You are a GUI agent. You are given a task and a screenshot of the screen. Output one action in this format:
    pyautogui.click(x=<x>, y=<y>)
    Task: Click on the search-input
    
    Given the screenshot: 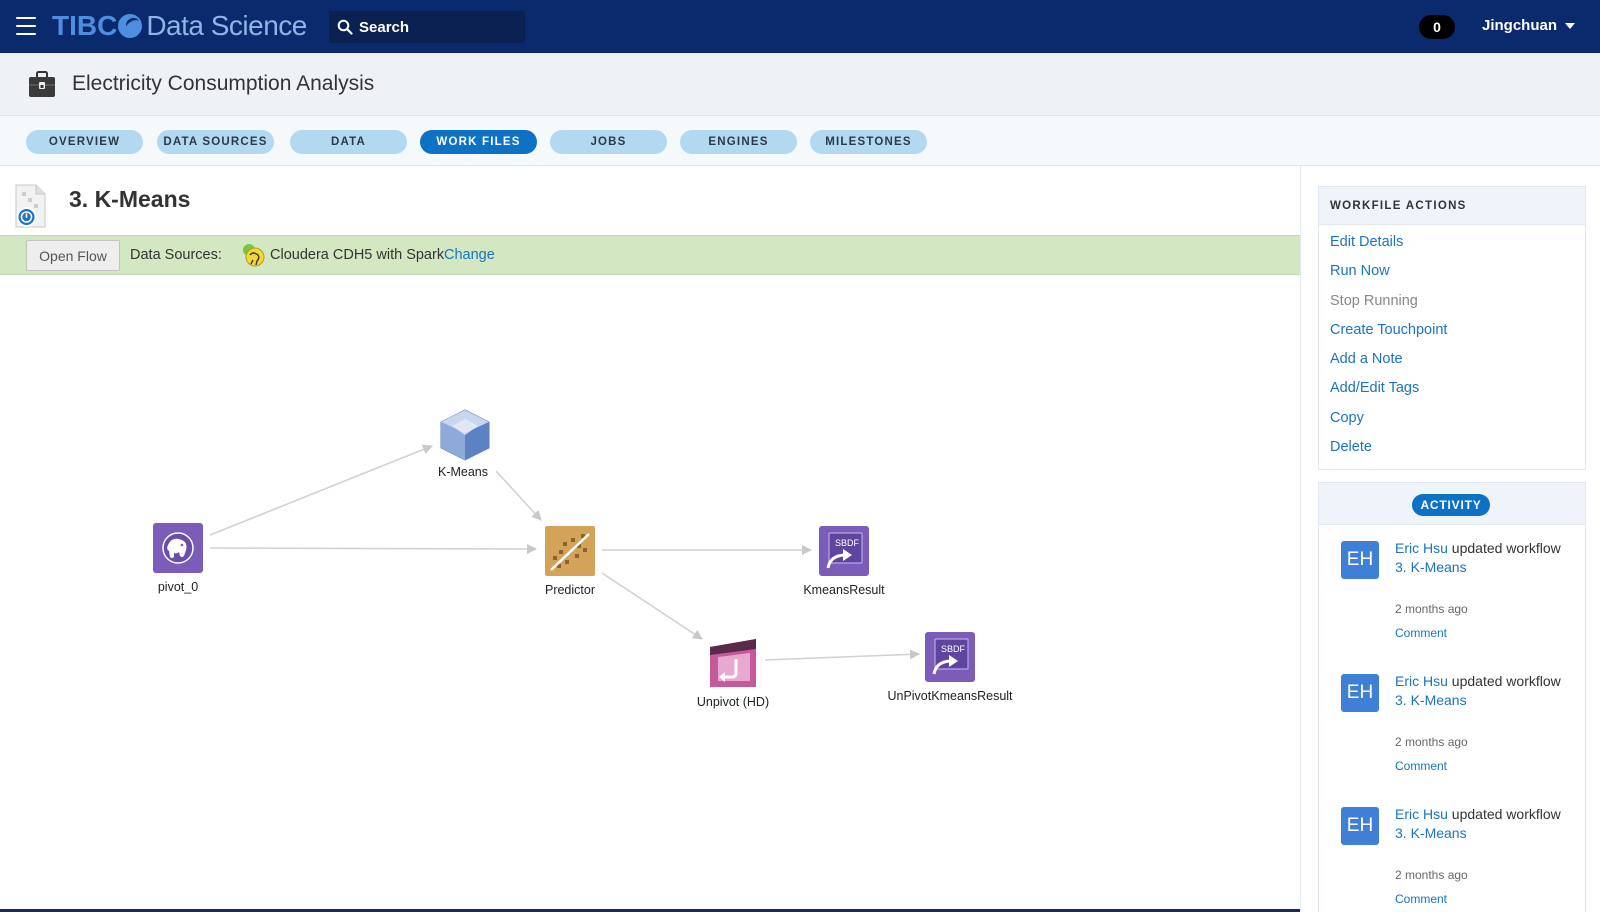 What is the action you would take?
    pyautogui.click(x=439, y=27)
    